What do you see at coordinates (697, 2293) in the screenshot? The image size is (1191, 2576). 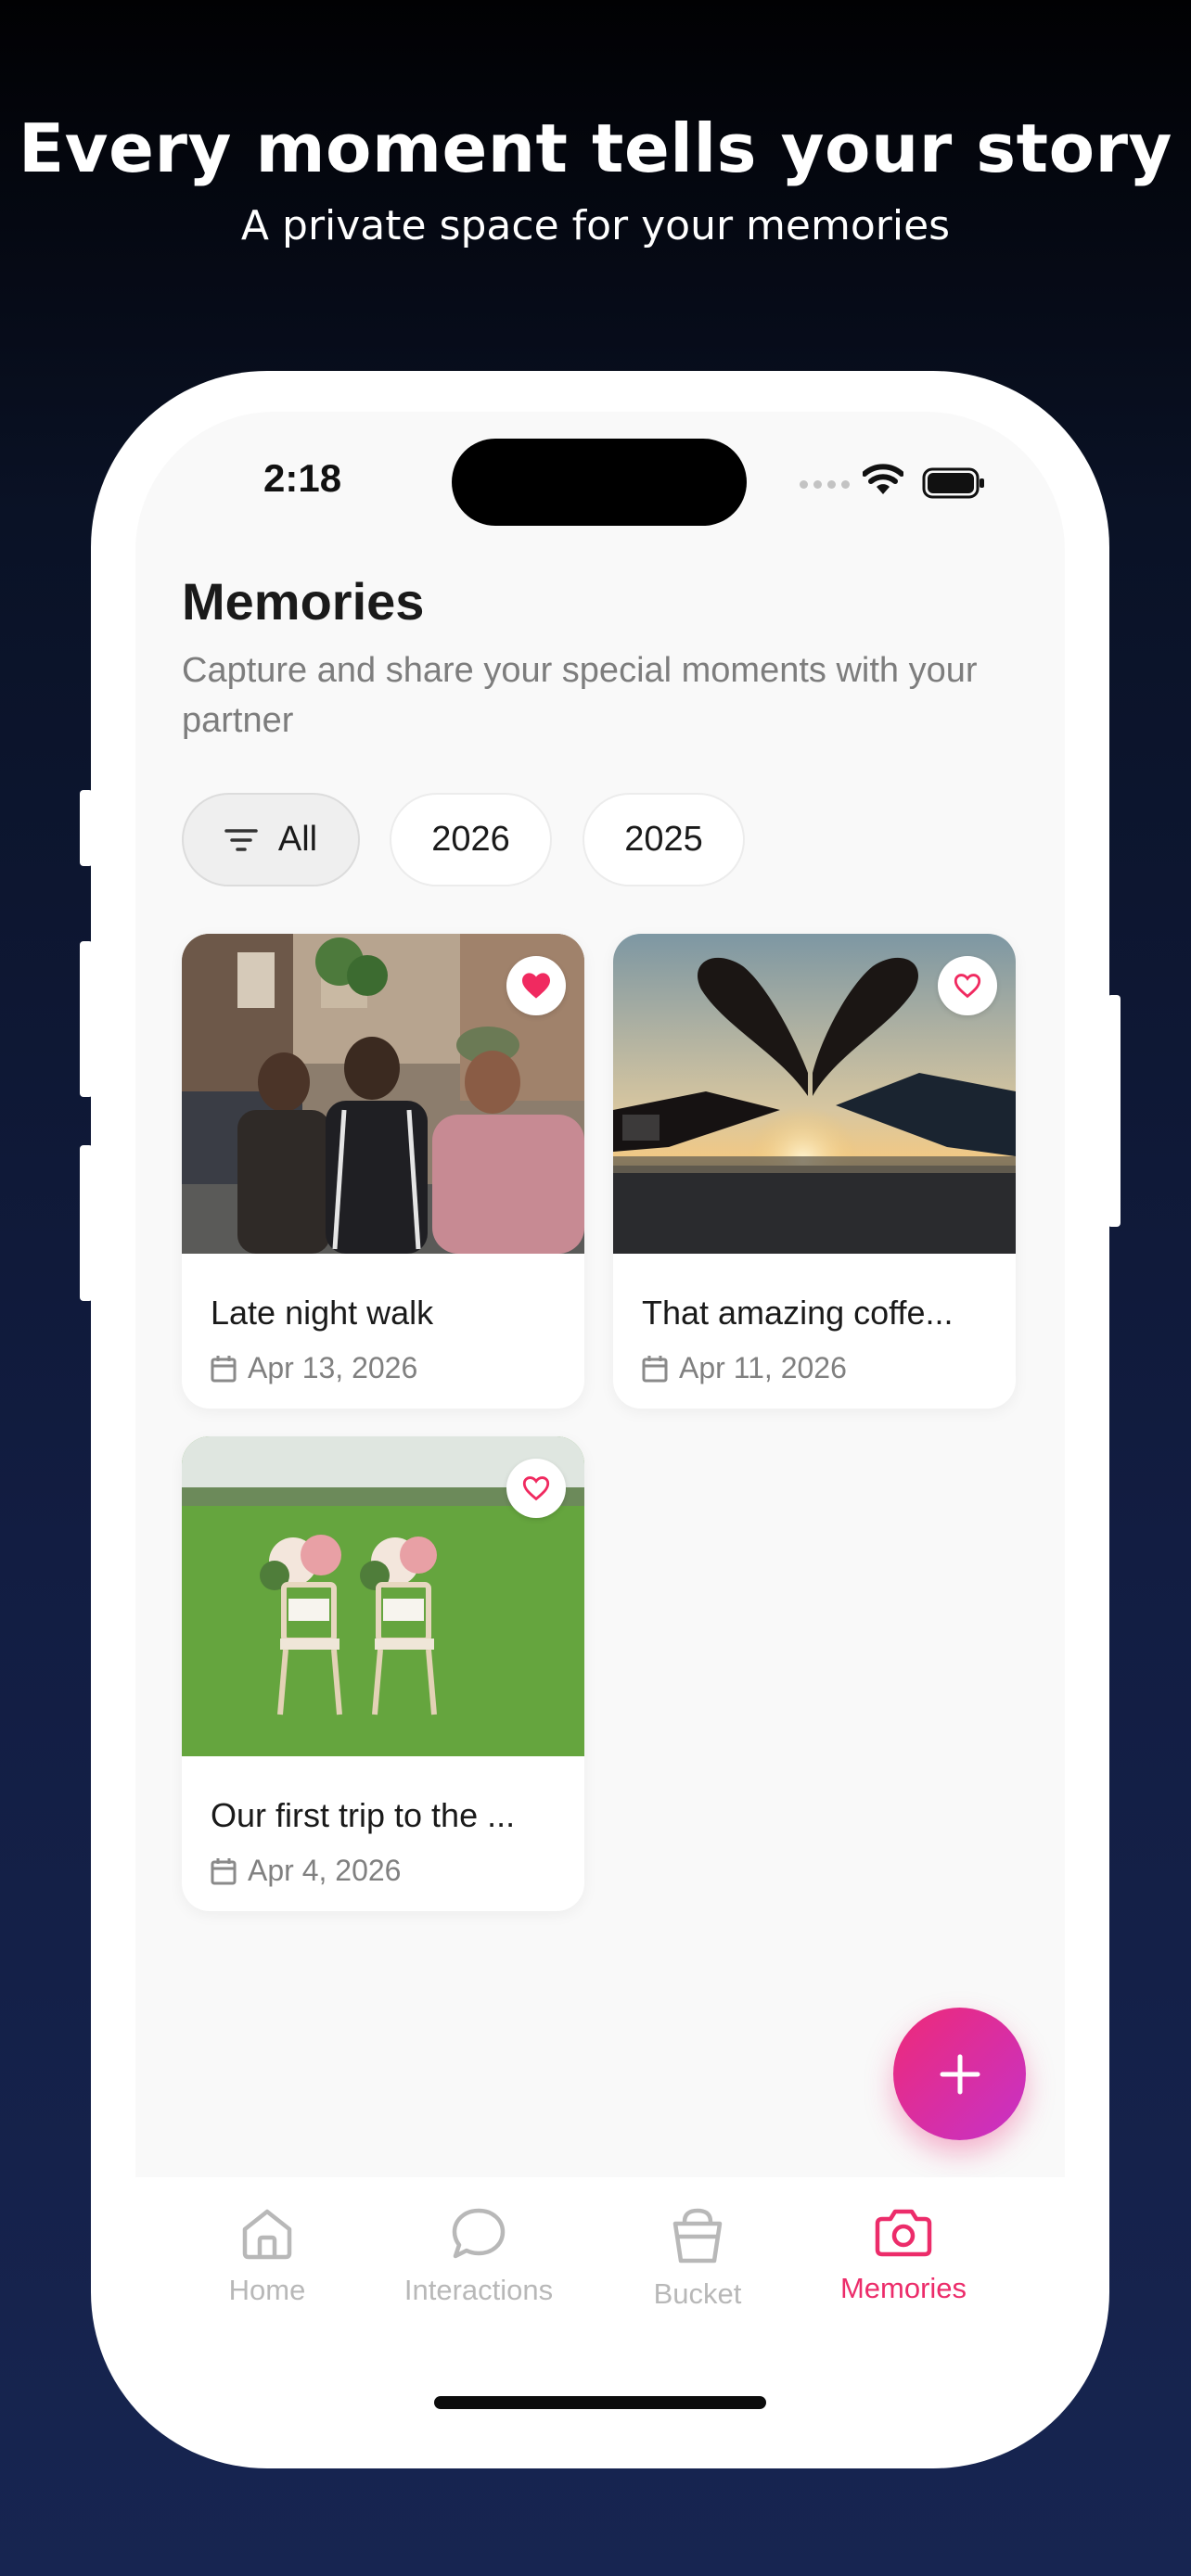 I see `tab-label: Bucket` at bounding box center [697, 2293].